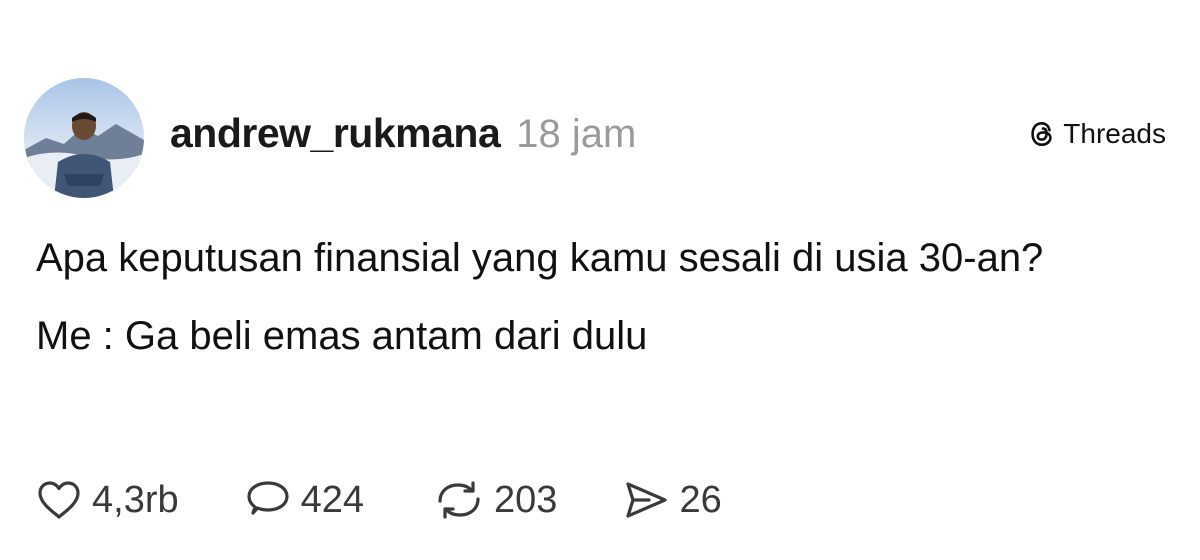 The image size is (1200, 560). What do you see at coordinates (342, 336) in the screenshot?
I see `post-paragraph: Me : Ga beli emas antam dari dulu` at bounding box center [342, 336].